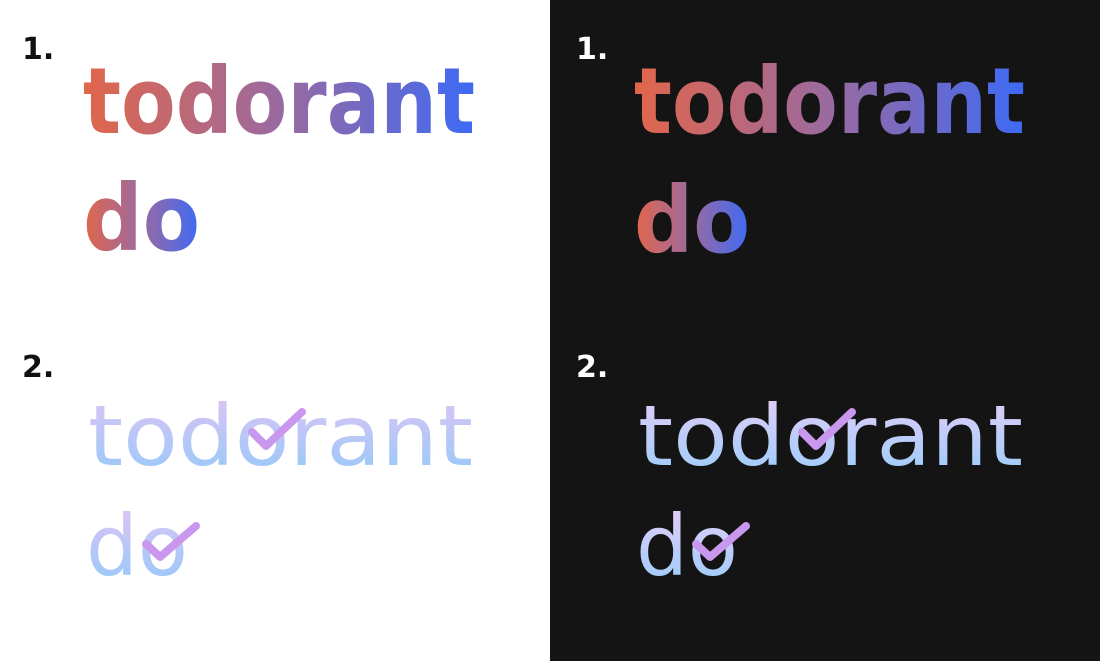  What do you see at coordinates (279, 491) in the screenshot?
I see `logo-variant-2-light: todorant do` at bounding box center [279, 491].